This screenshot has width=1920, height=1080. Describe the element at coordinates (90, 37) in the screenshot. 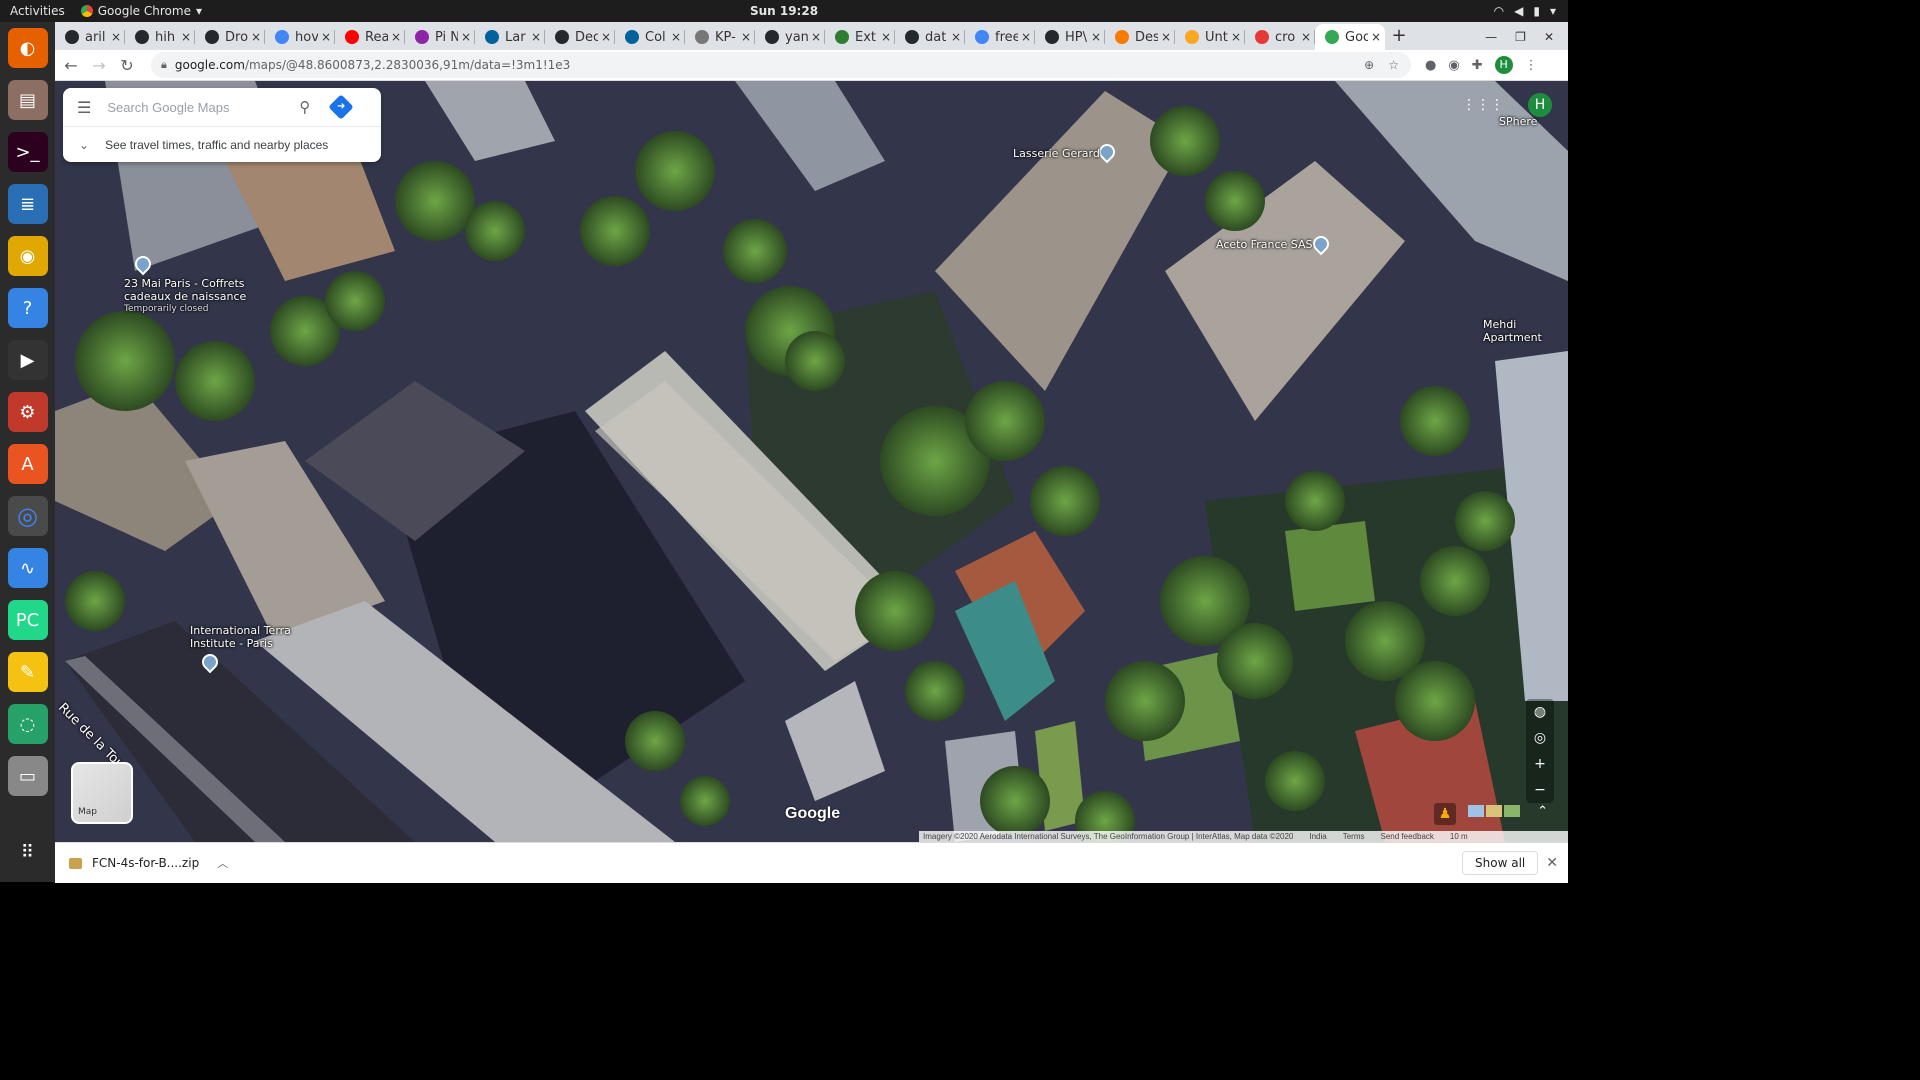

I see `browser-tab: aril ×` at that location.